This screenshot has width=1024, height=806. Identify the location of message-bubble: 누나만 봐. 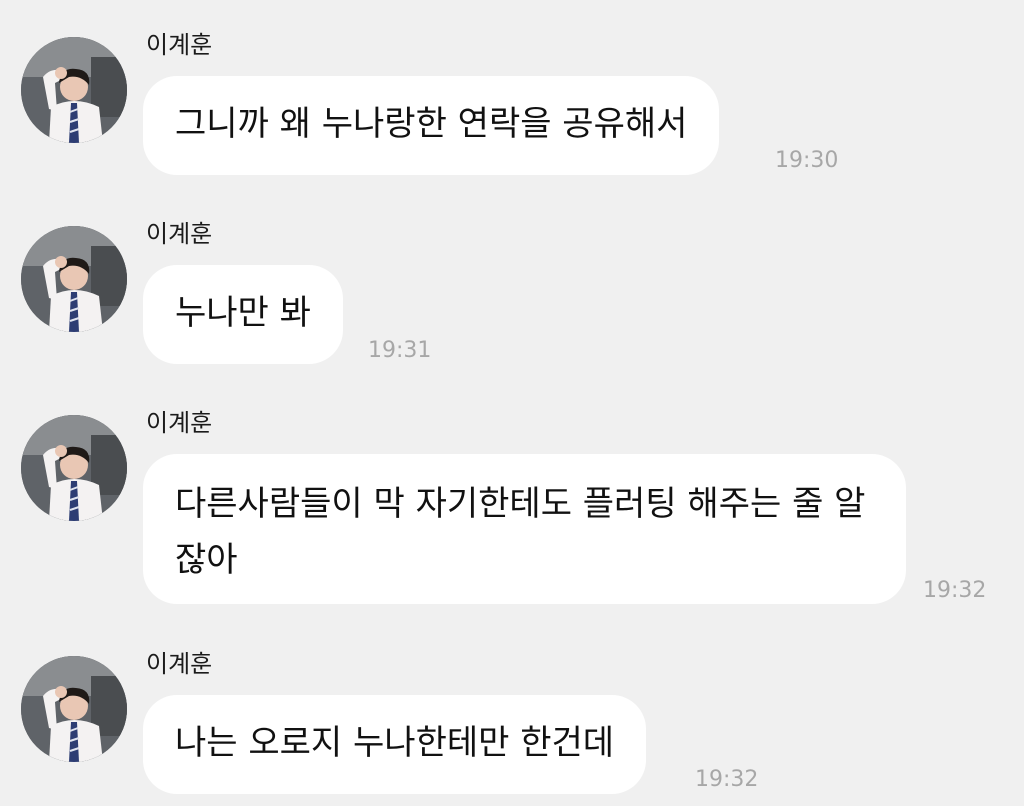
(243, 314).